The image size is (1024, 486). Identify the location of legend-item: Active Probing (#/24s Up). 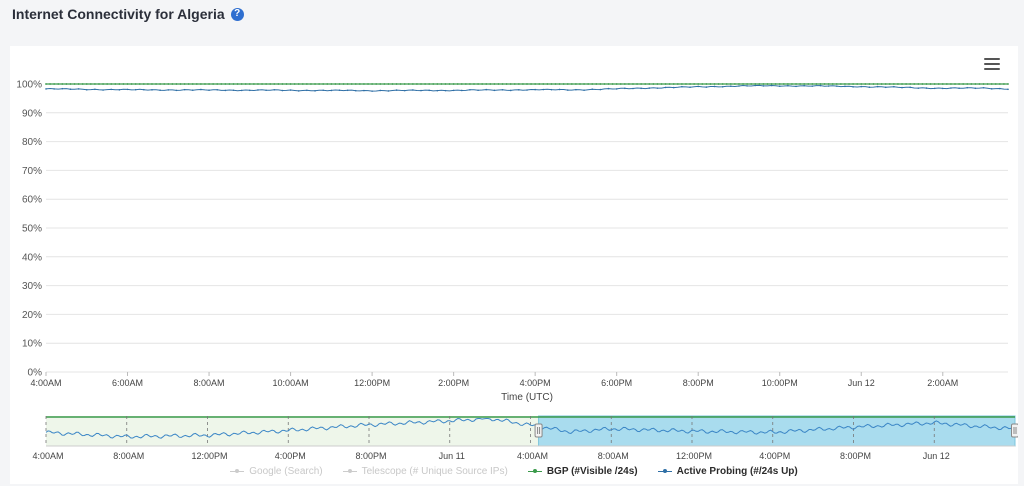
(727, 471).